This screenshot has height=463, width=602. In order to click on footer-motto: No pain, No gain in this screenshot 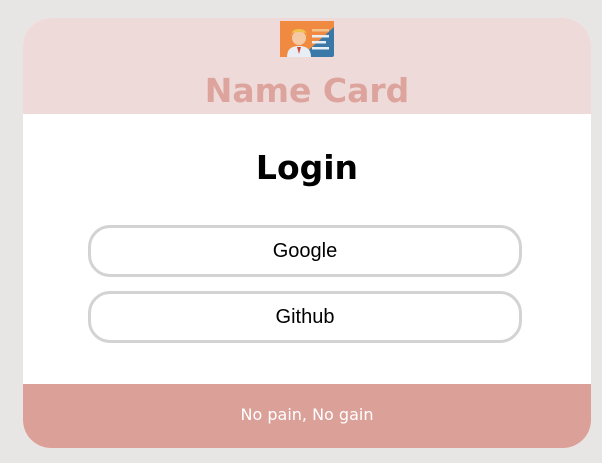, I will do `click(307, 414)`.